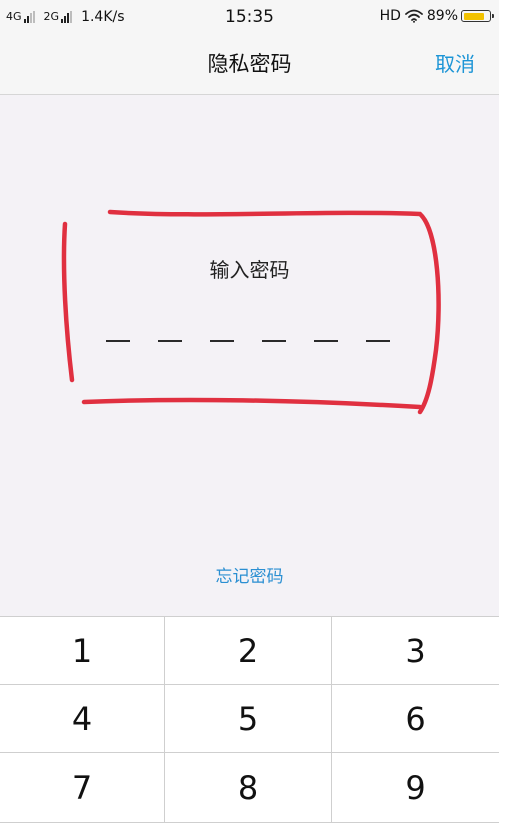 This screenshot has width=507, height=823. I want to click on keypad-key-7: 7, so click(82, 788).